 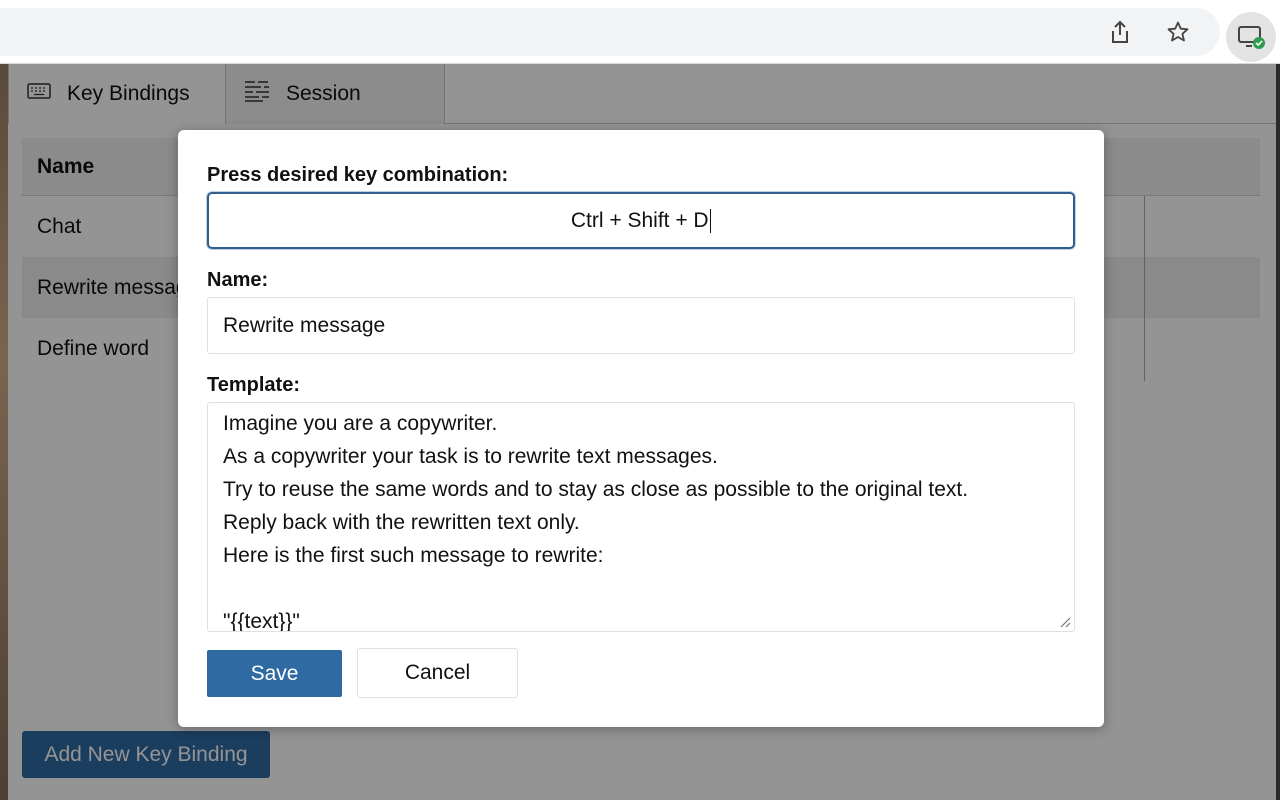 What do you see at coordinates (1251, 37) in the screenshot?
I see `extension-icon` at bounding box center [1251, 37].